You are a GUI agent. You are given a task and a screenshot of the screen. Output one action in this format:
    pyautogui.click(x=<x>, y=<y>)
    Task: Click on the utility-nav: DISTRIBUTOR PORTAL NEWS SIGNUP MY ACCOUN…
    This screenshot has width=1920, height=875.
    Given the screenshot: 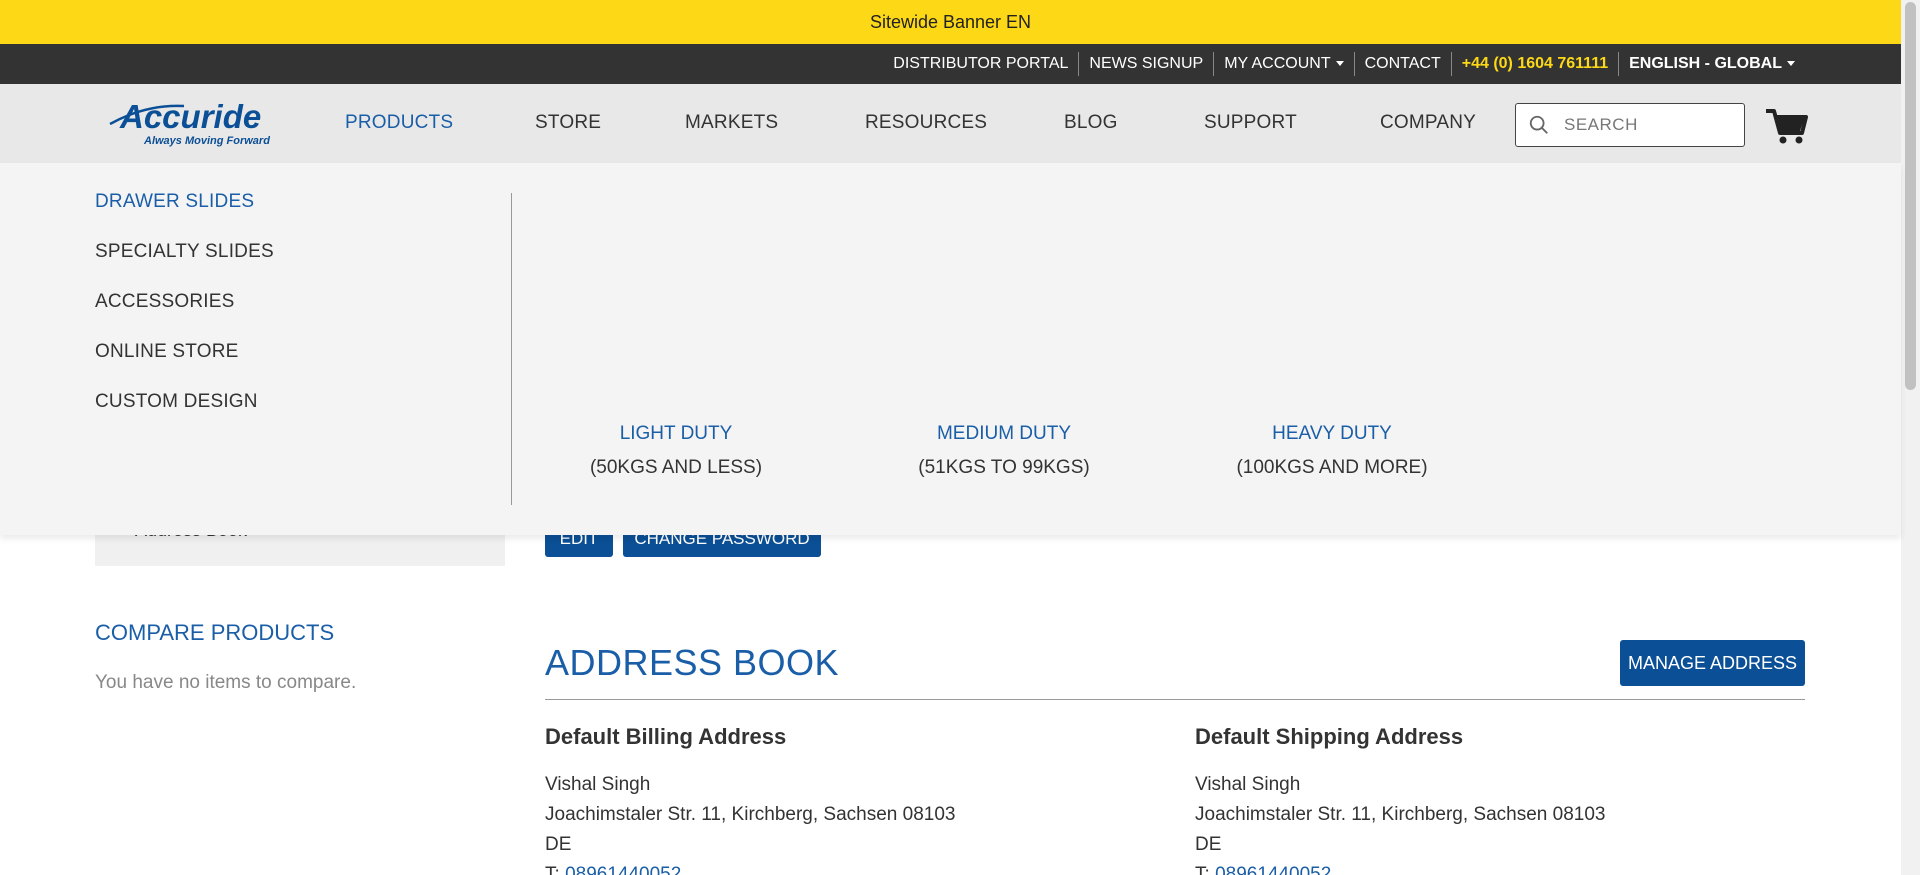 What is the action you would take?
    pyautogui.click(x=950, y=64)
    